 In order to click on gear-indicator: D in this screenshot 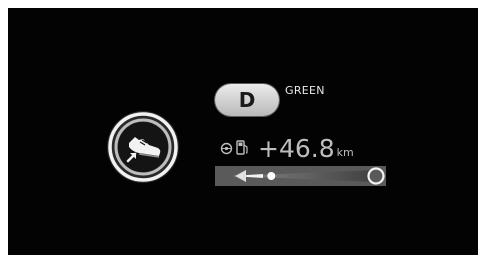, I will do `click(247, 100)`.